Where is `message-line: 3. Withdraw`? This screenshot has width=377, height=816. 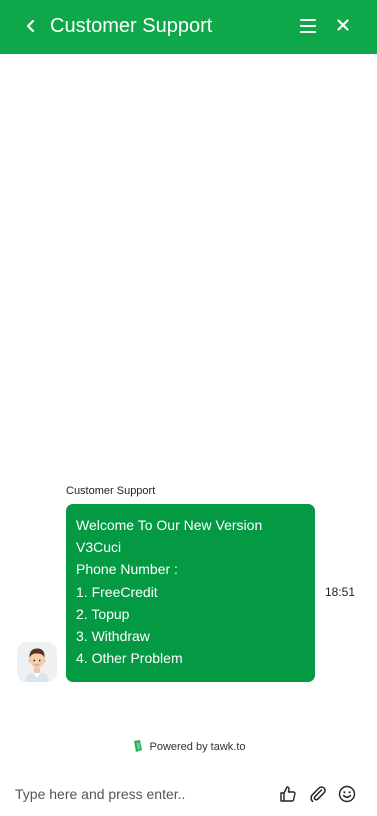 message-line: 3. Withdraw is located at coordinates (113, 636).